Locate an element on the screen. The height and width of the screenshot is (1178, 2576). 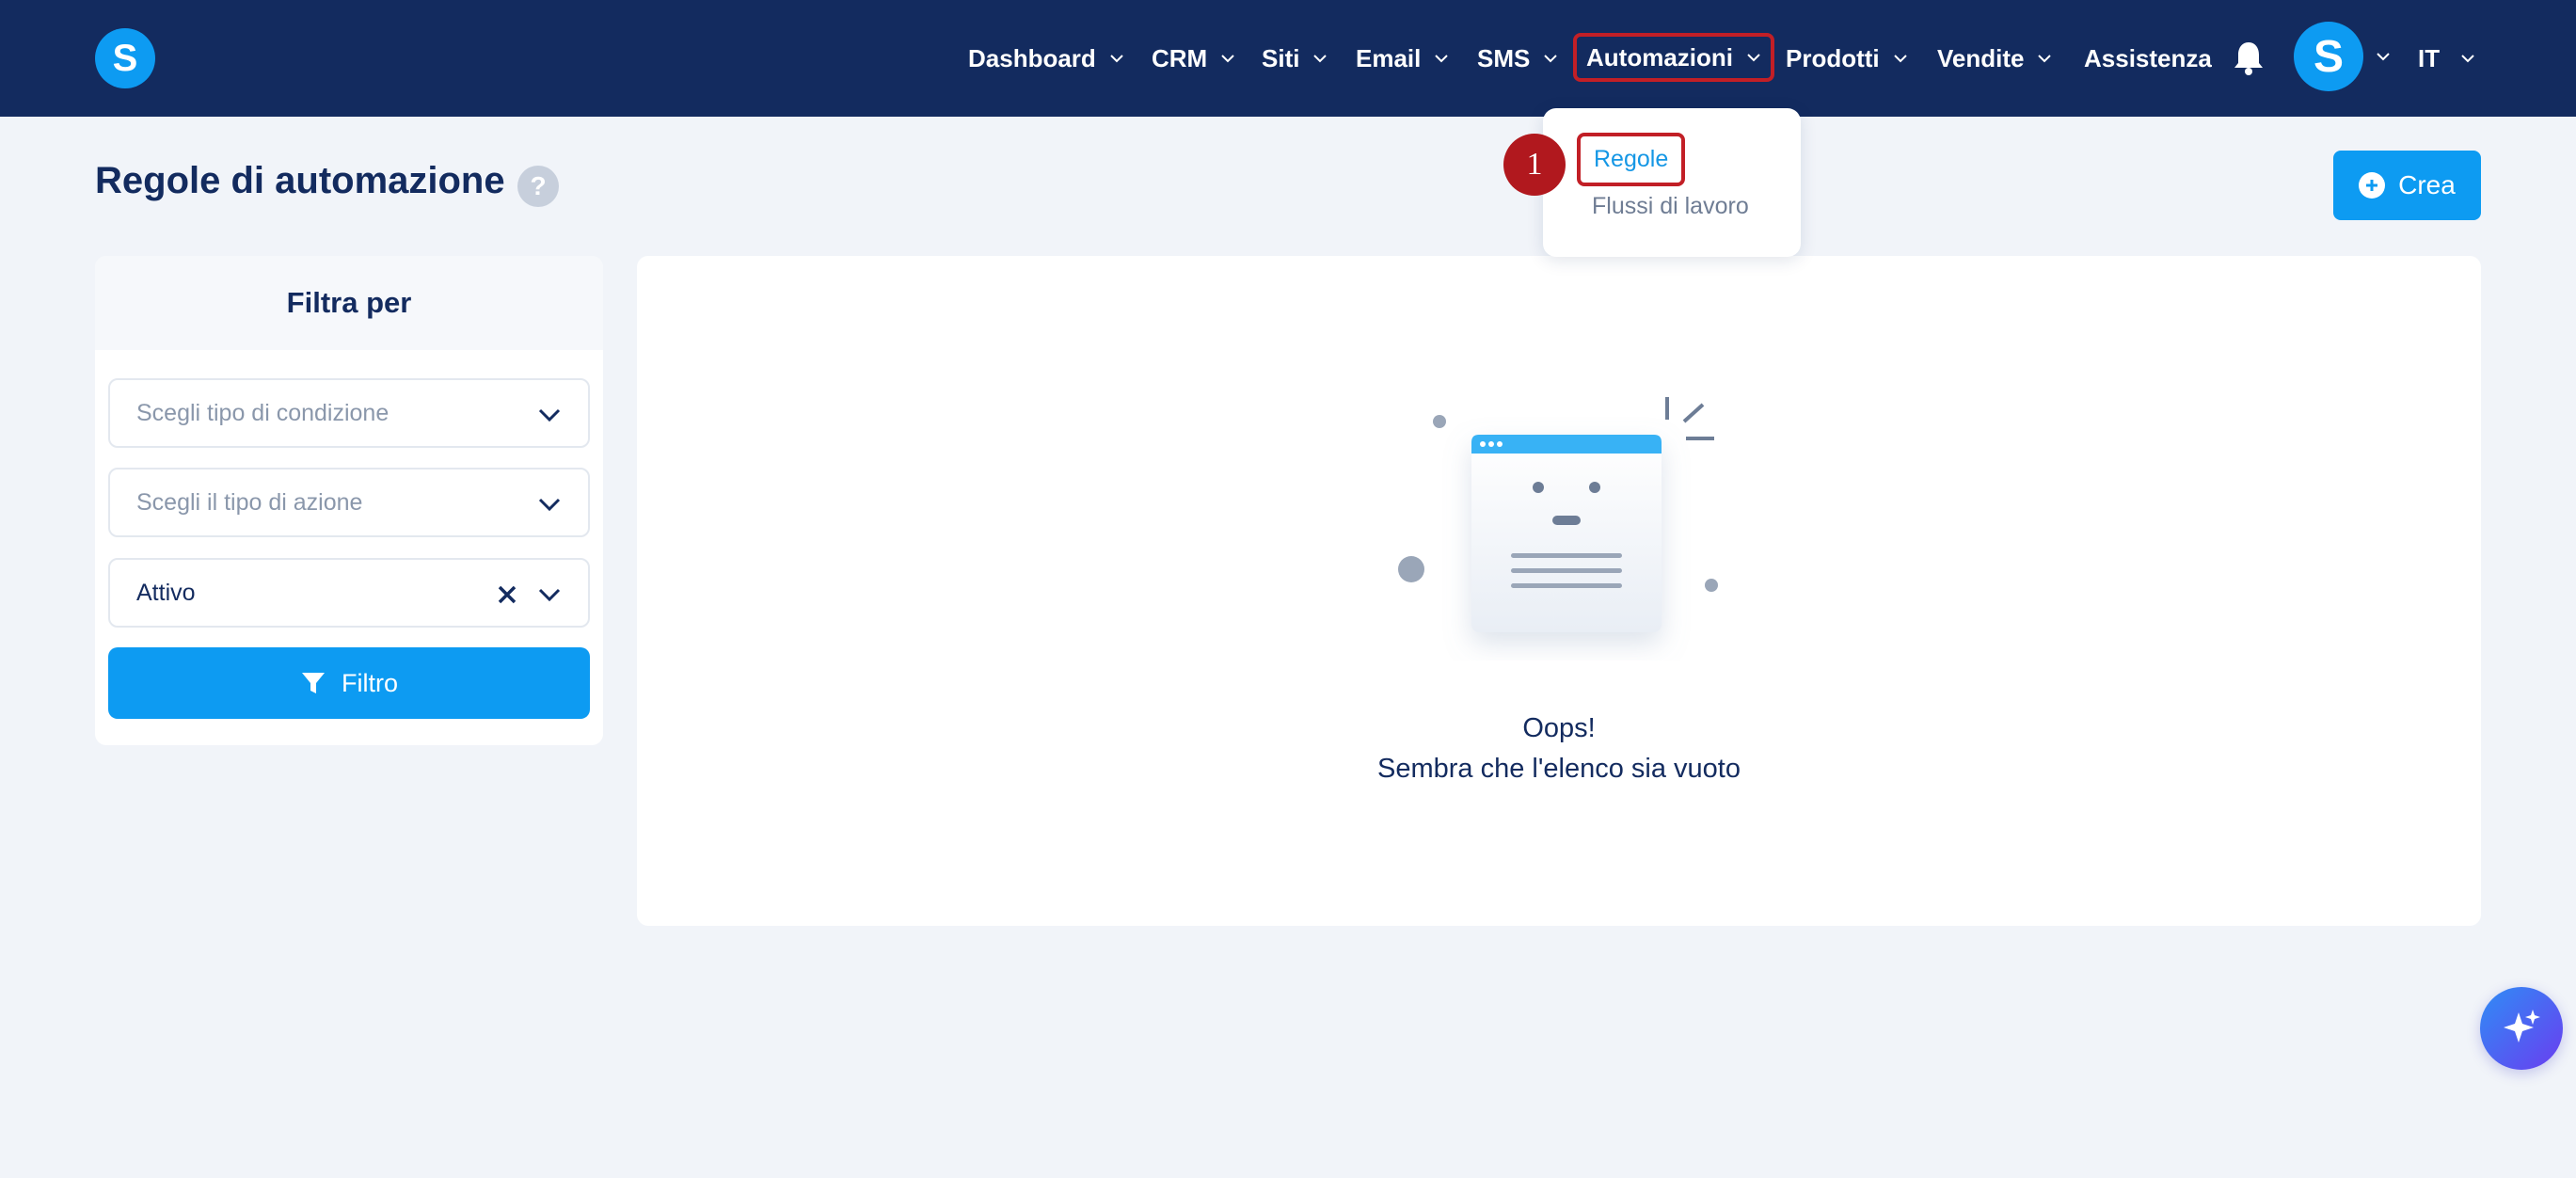
status-value: Attivo is located at coordinates (166, 592).